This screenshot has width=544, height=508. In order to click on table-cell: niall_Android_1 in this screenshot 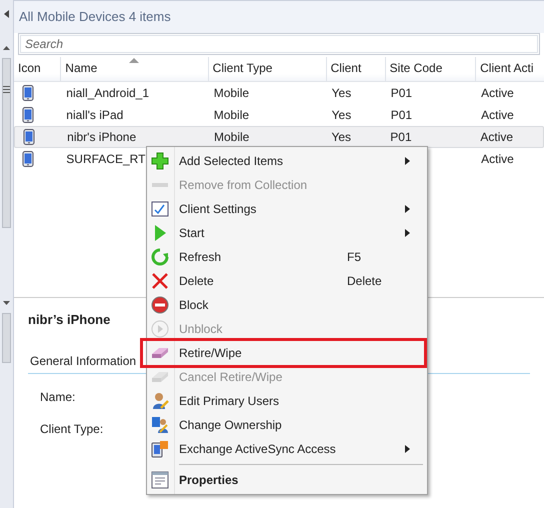, I will do `click(108, 93)`.